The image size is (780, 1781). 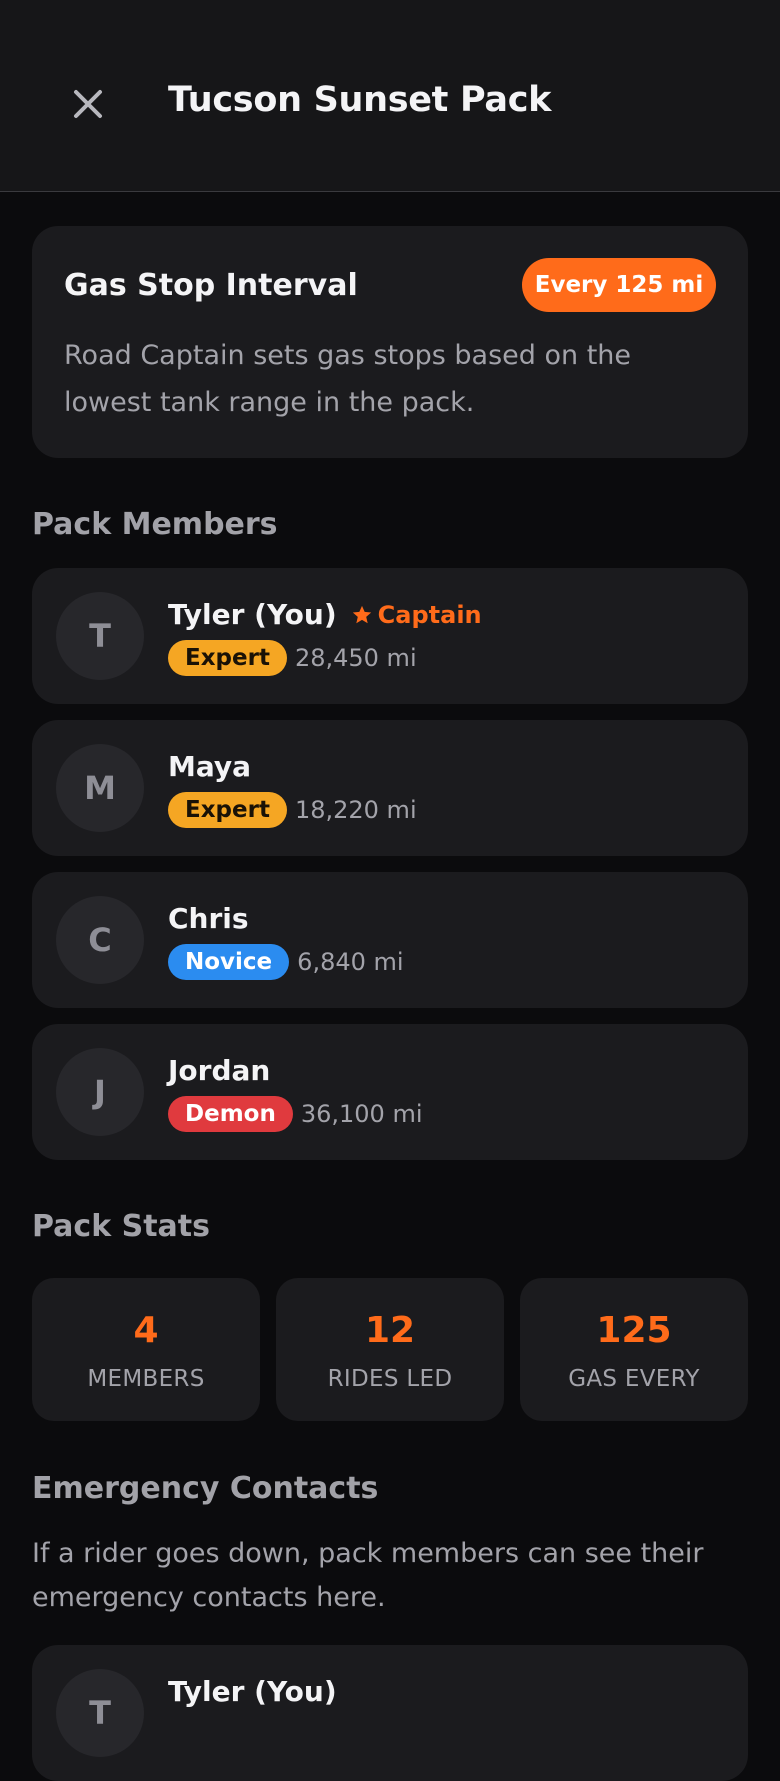 I want to click on emergency-contacts-heading: Emergency Contacts, so click(x=205, y=1488).